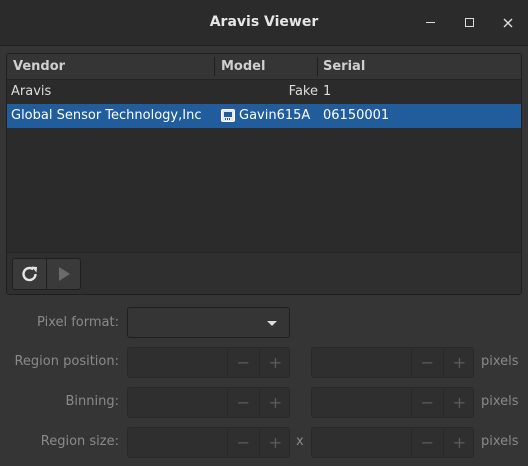 This screenshot has height=466, width=528. I want to click on region-position-label: Region position:, so click(66, 361).